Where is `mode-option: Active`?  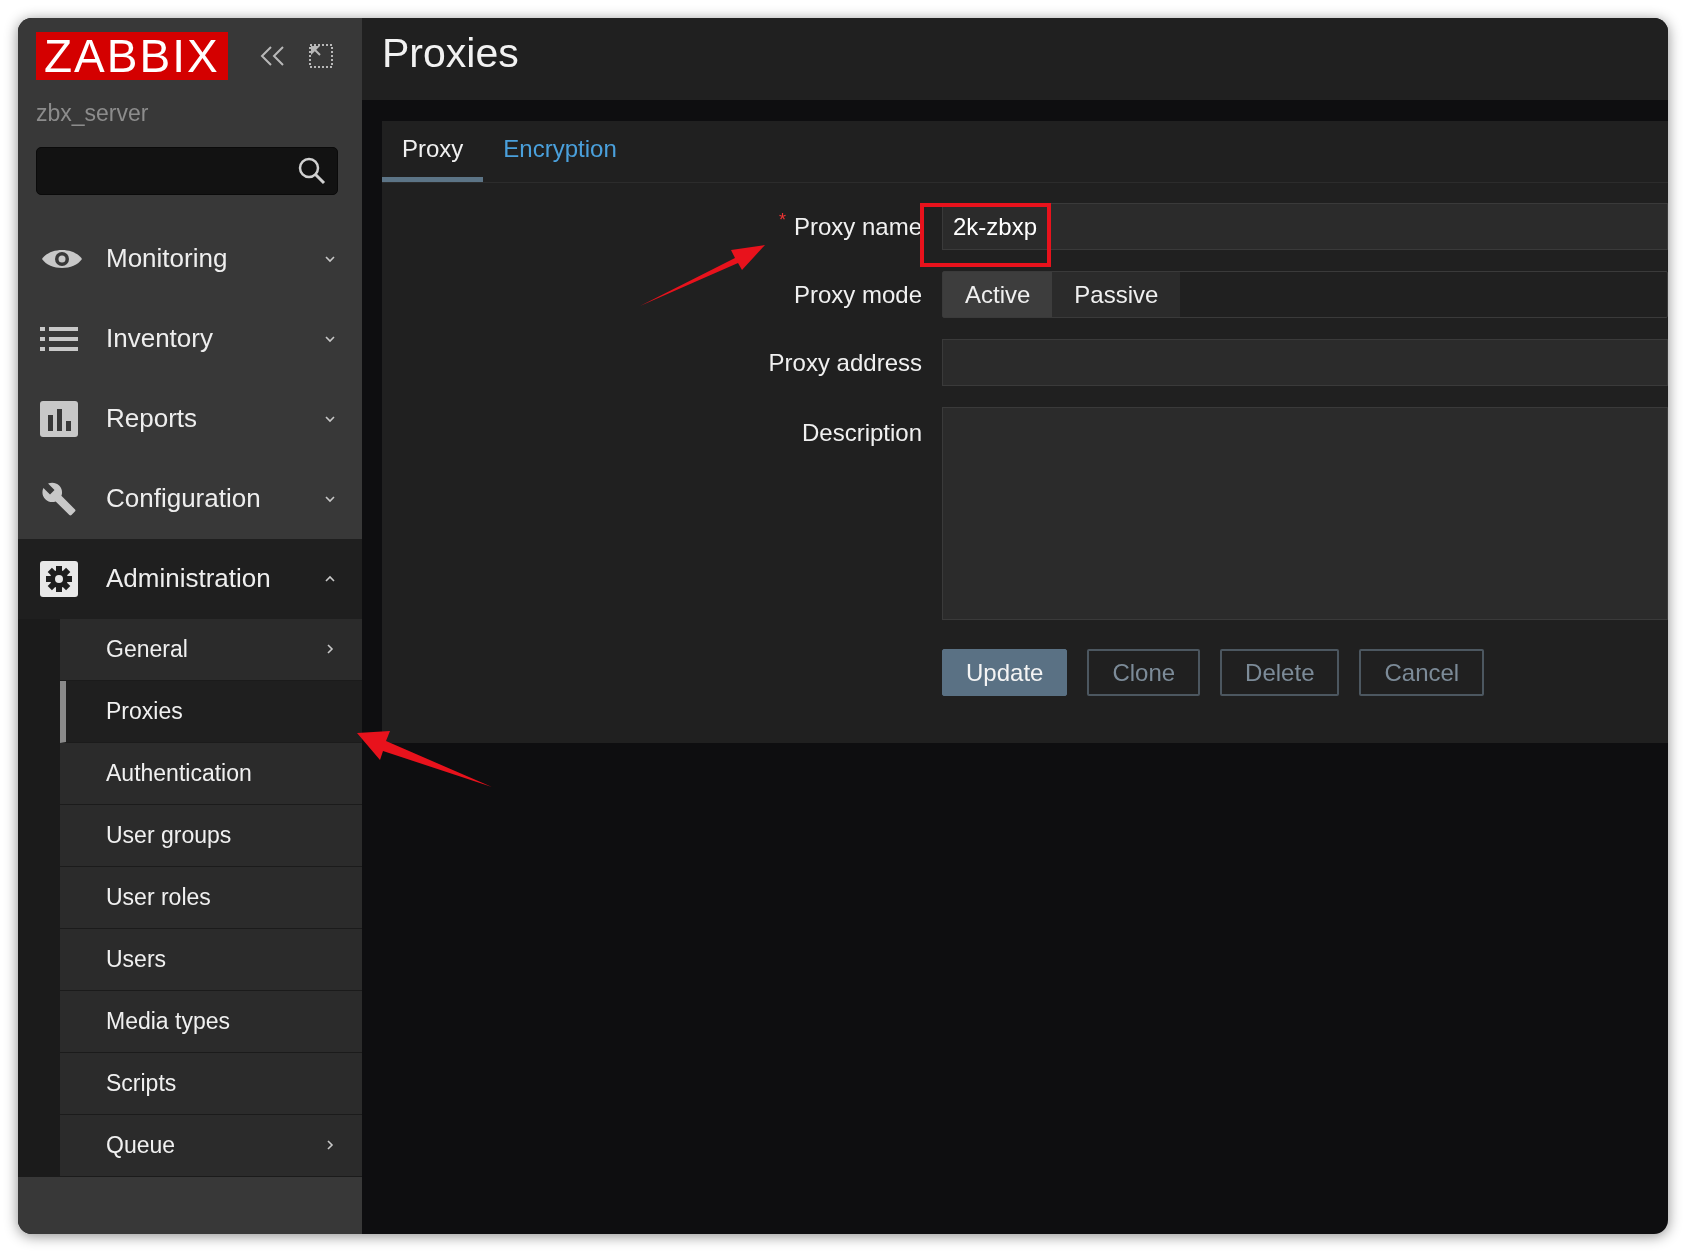
mode-option: Active is located at coordinates (998, 294).